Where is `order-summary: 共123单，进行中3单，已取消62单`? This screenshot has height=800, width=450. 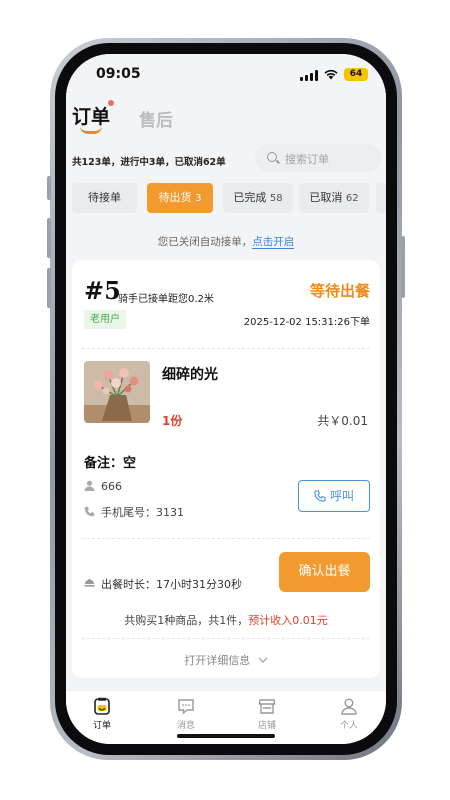
order-summary: 共123单，进行中3单，已取消62单 is located at coordinates (149, 162).